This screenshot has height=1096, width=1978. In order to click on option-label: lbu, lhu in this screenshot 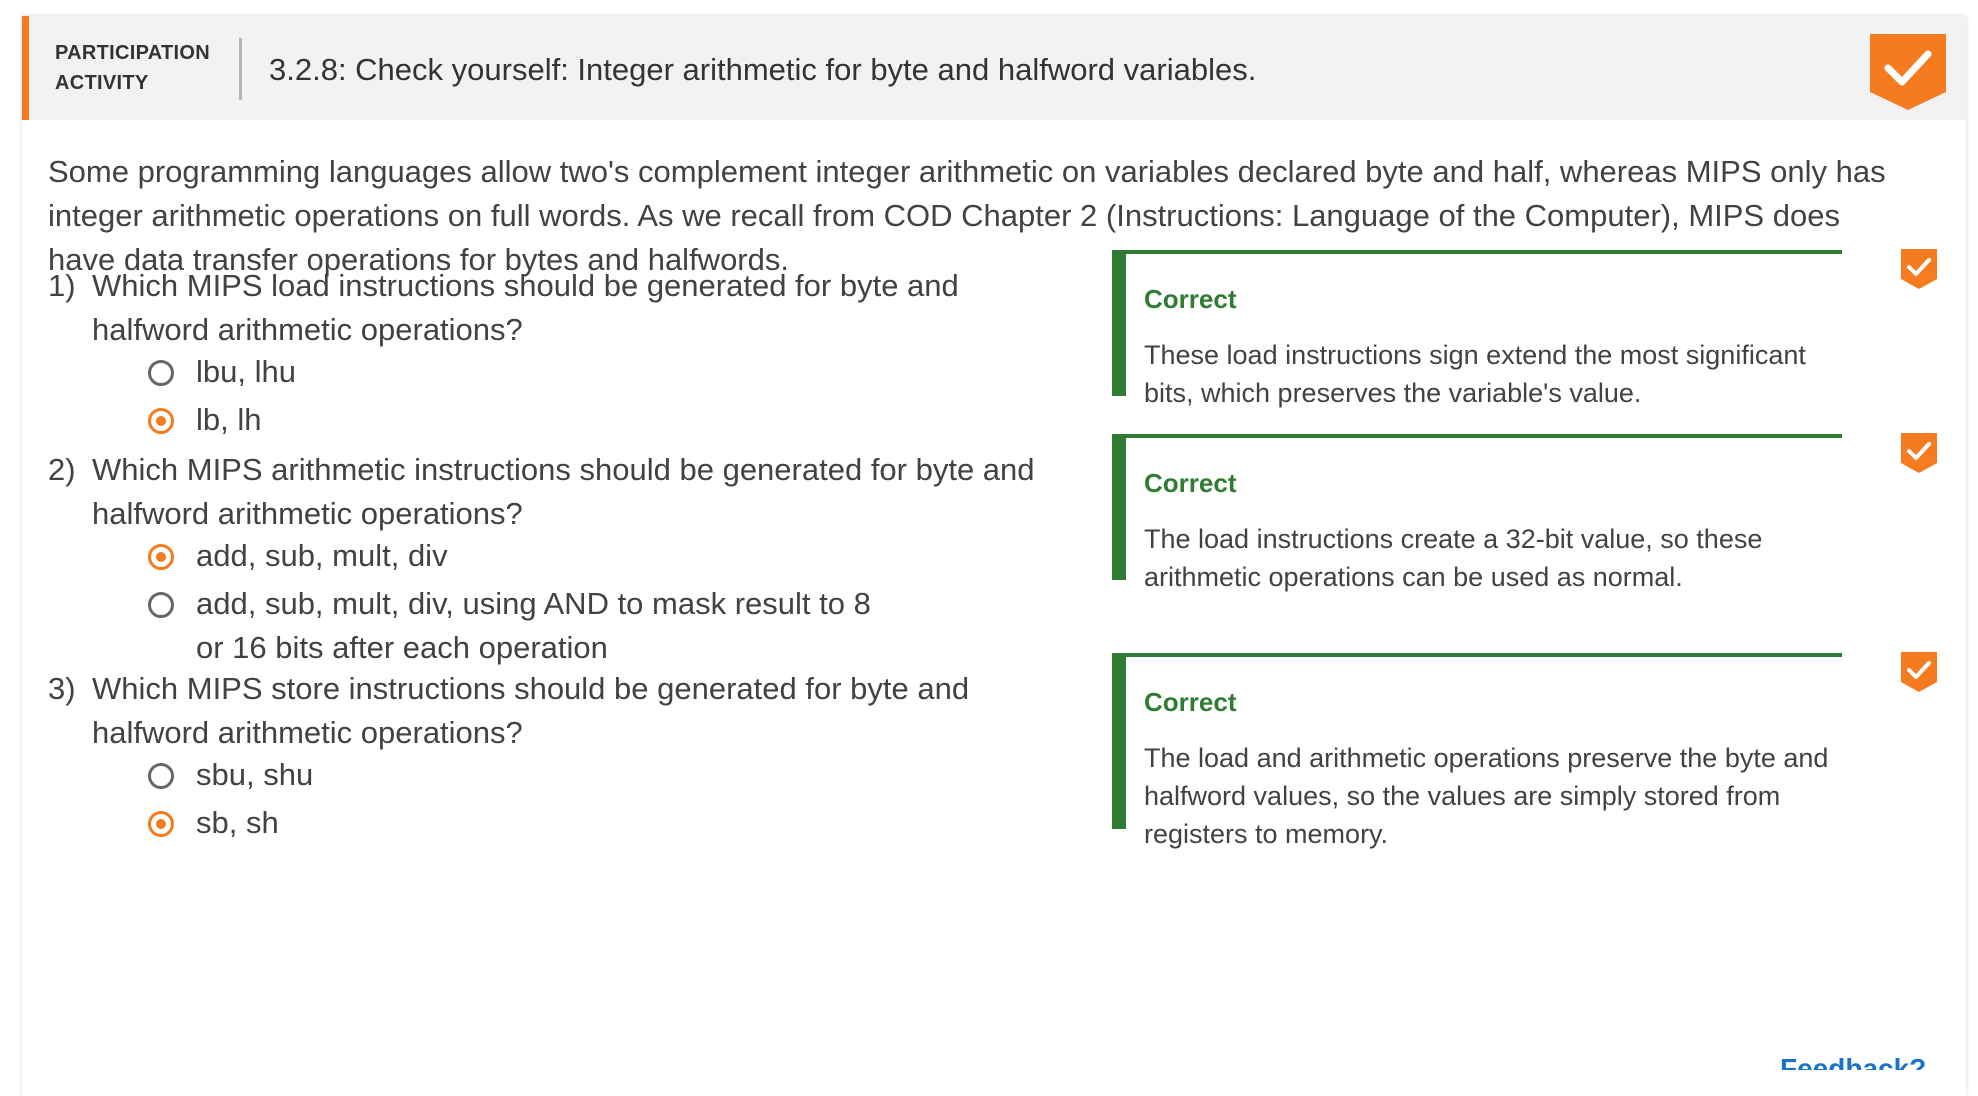, I will do `click(626, 372)`.